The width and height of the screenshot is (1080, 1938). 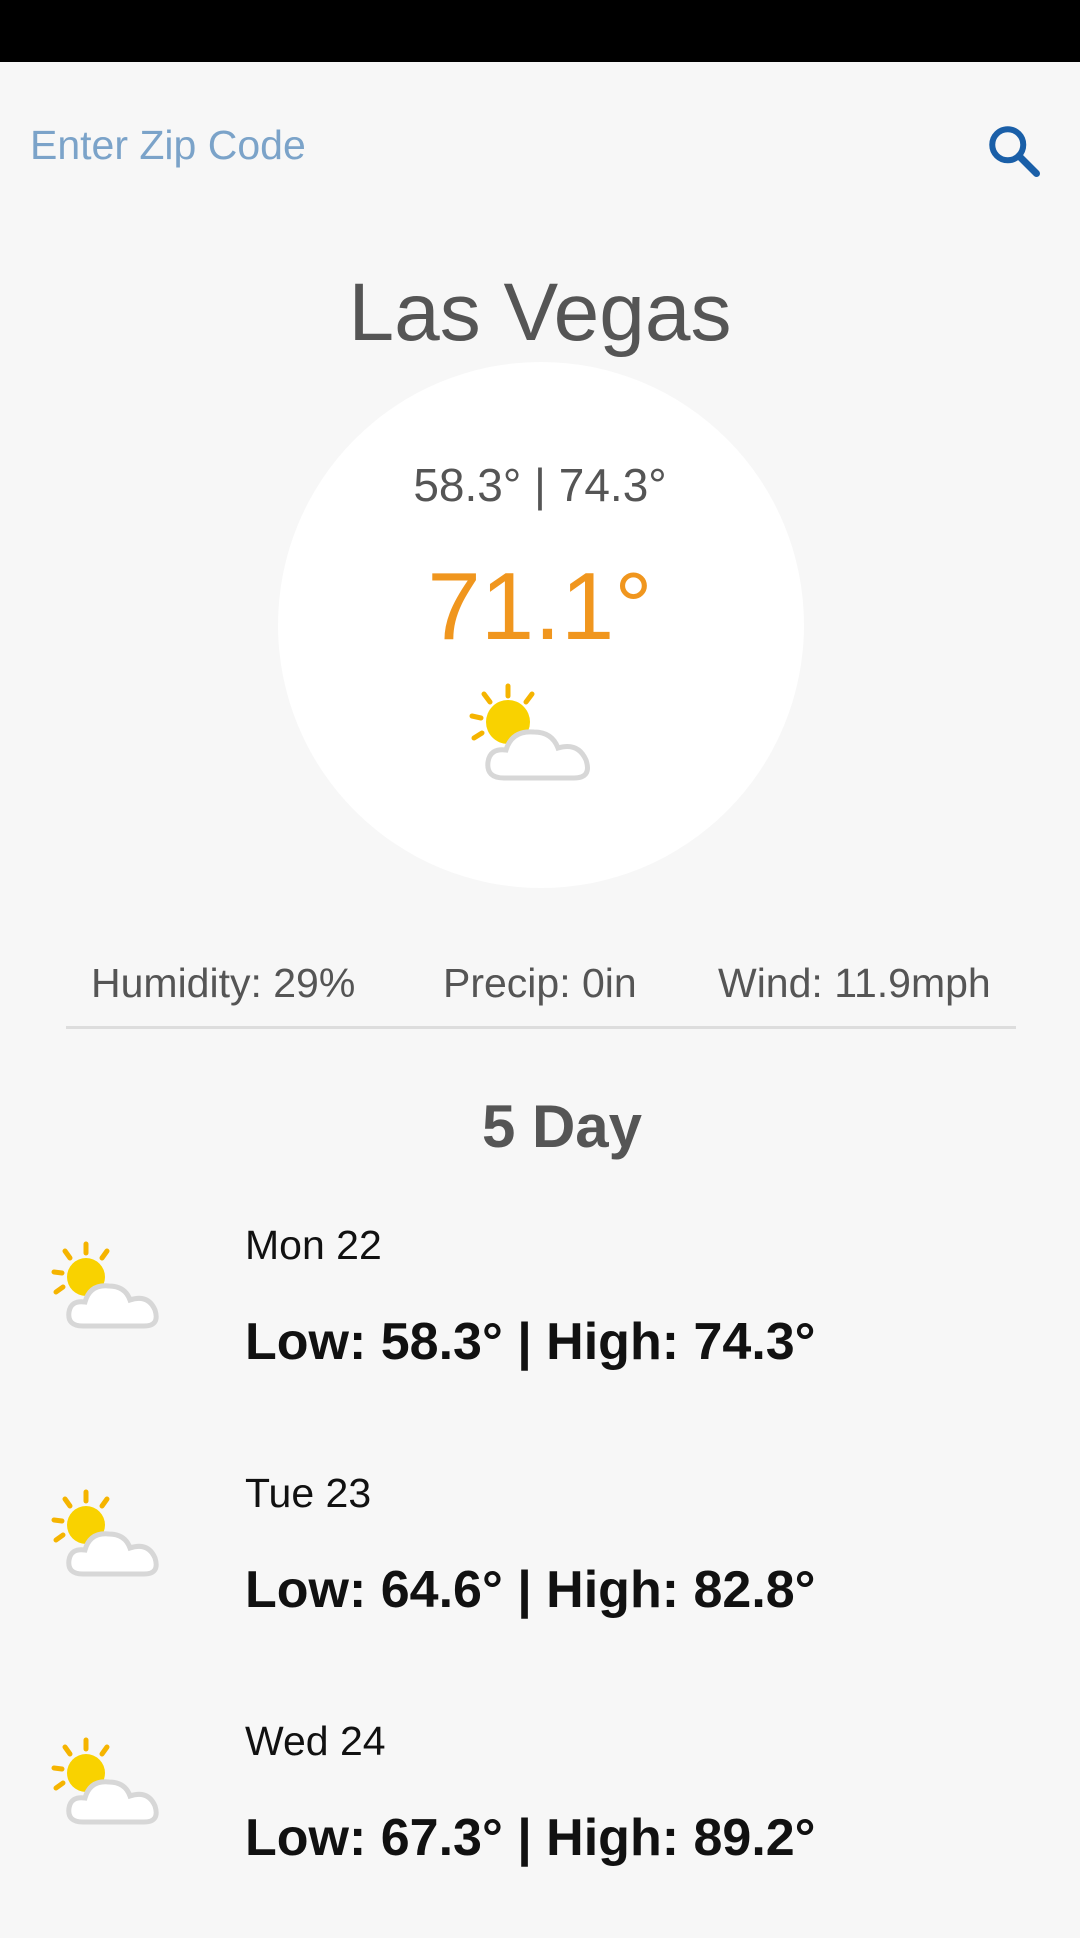 I want to click on search-button, so click(x=1014, y=151).